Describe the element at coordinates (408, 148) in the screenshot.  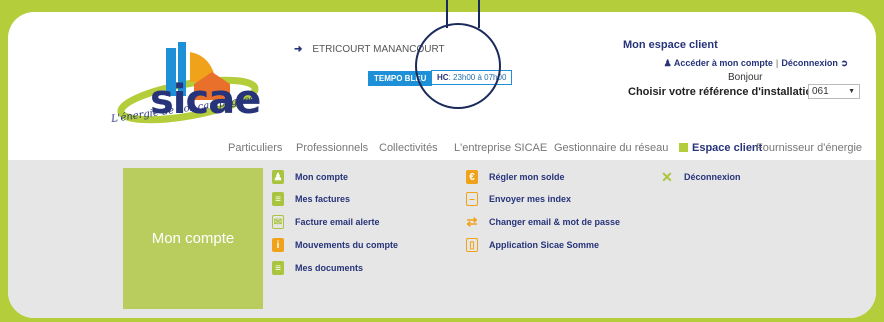
I see `nav-collectivites: Collectivités` at that location.